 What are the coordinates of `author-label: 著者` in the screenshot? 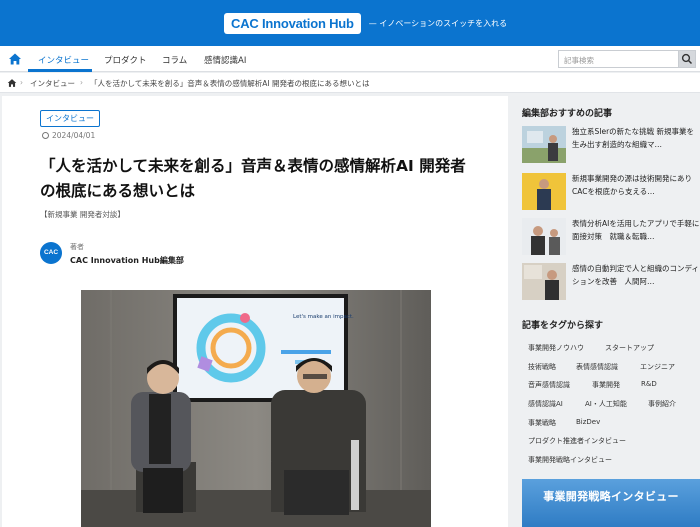 It's located at (77, 247).